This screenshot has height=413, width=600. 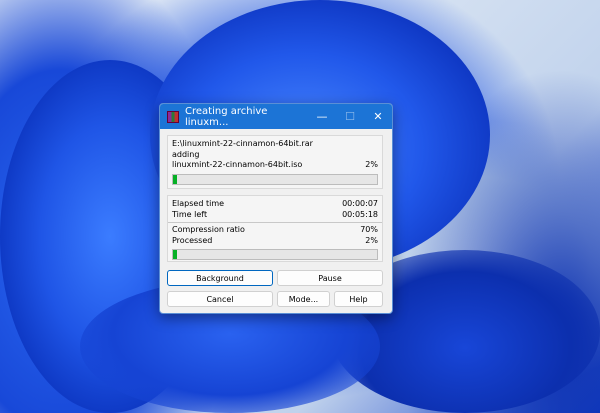 I want to click on current-file: linuxmint-22-cinnamon-64bit.iso, so click(x=237, y=164).